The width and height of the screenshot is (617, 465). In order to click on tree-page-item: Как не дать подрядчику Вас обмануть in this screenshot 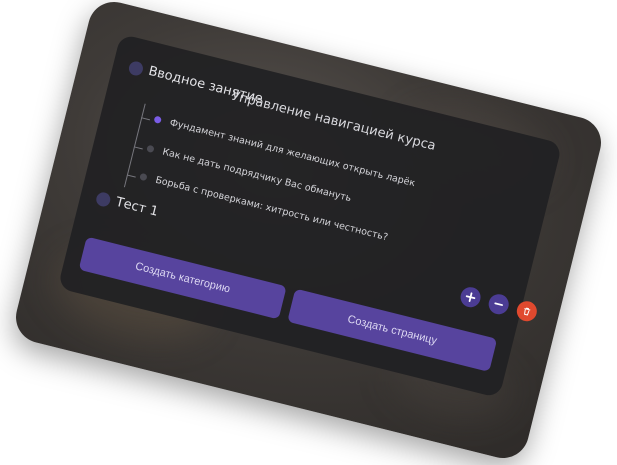, I will do `click(249, 173)`.